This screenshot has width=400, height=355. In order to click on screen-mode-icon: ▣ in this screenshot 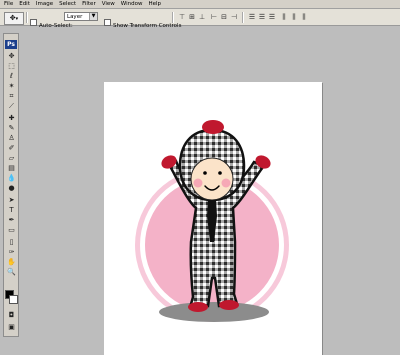, I will do `click(11, 327)`.